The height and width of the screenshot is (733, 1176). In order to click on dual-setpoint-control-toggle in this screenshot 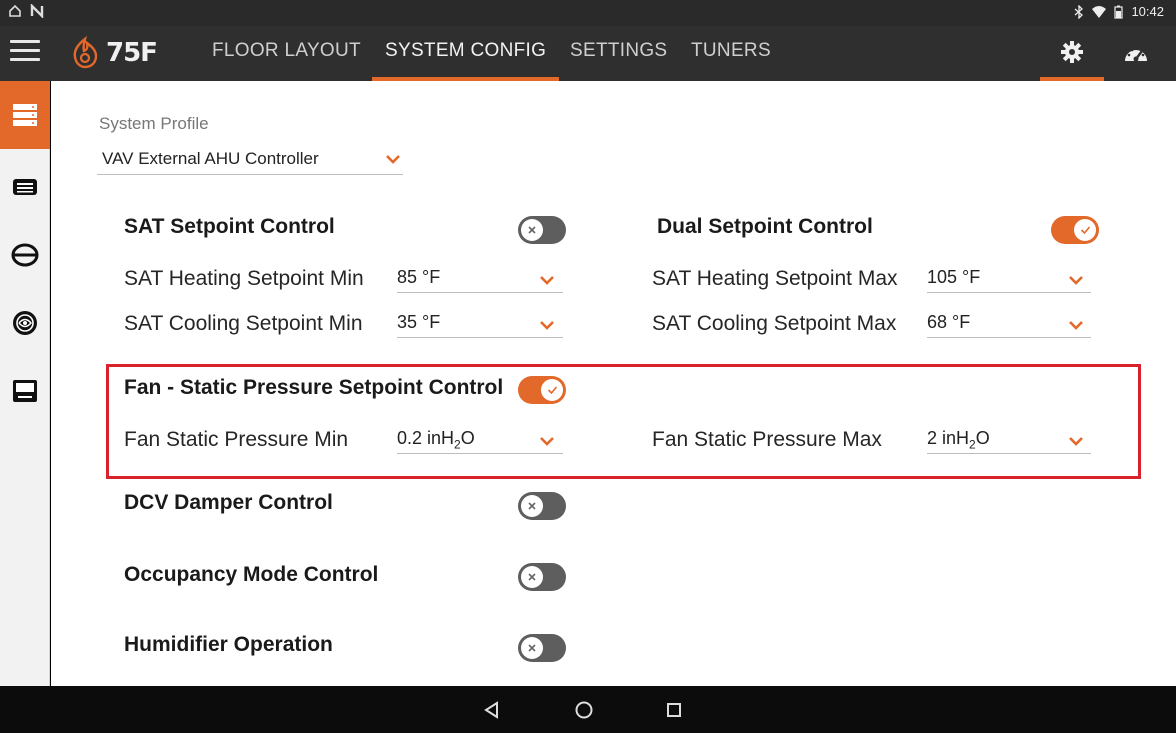, I will do `click(1075, 230)`.